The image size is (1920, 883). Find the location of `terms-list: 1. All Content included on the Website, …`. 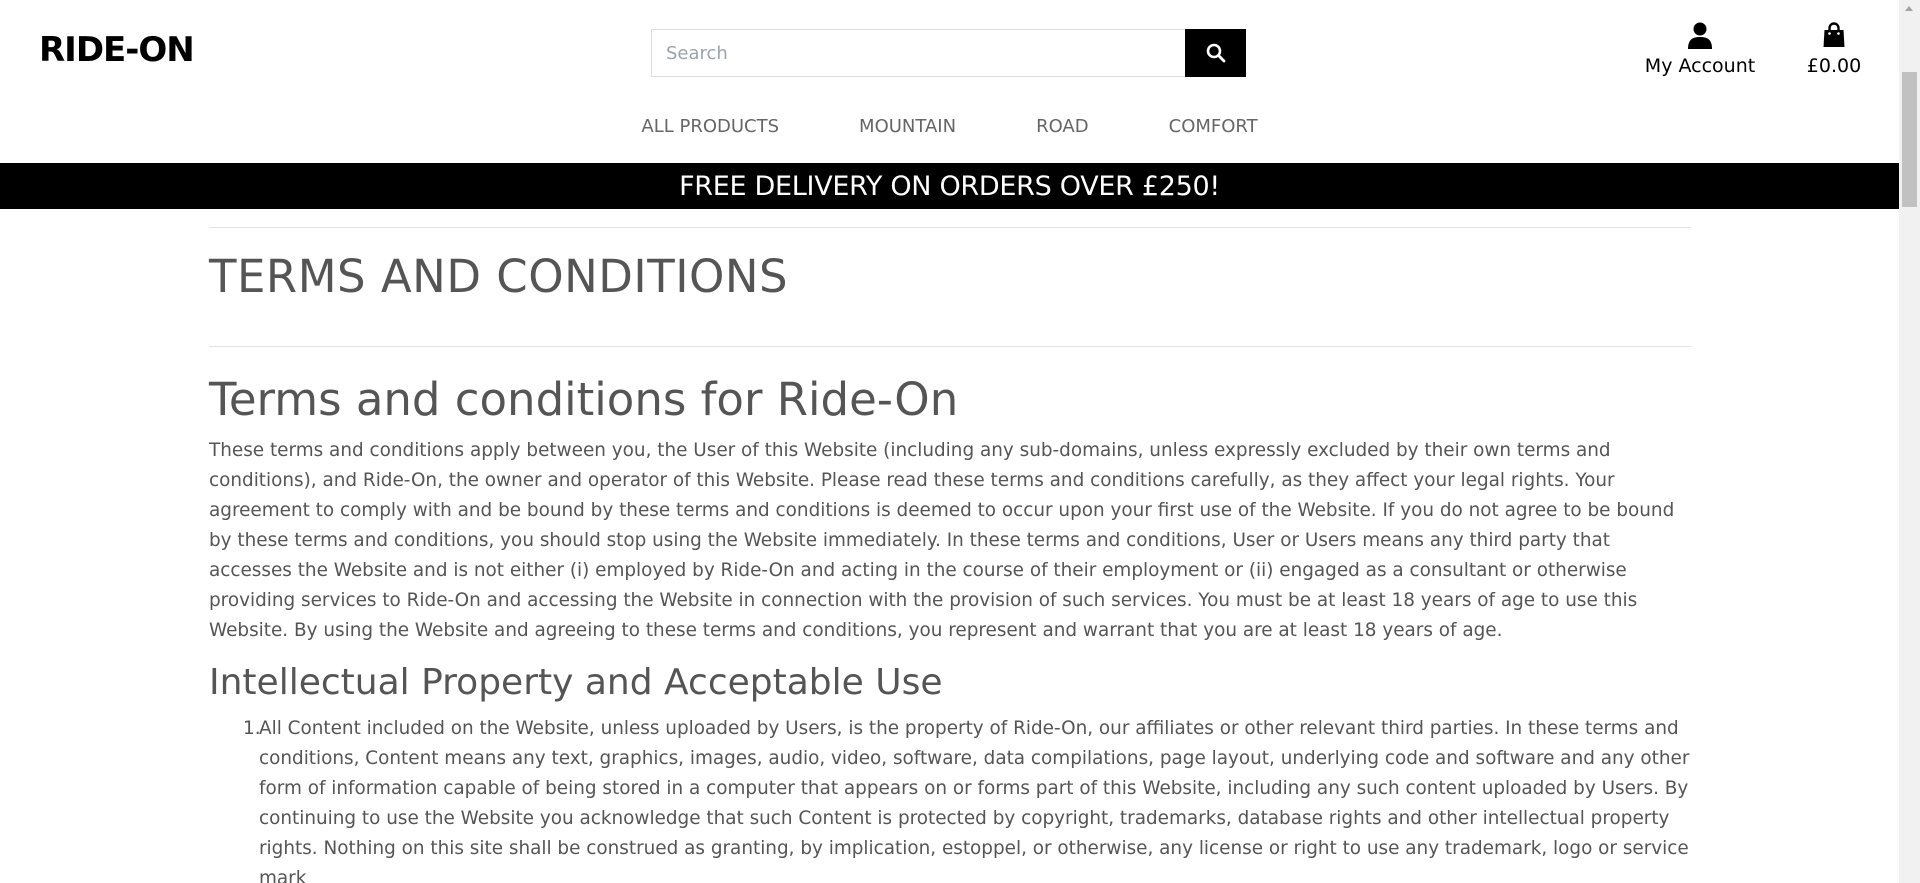

terms-list: 1. All Content included on the Website, … is located at coordinates (950, 798).